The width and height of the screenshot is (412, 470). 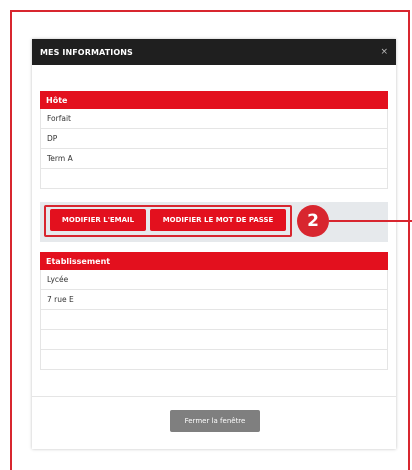 I want to click on modal-header: MES INFORMATIONS ×, so click(x=214, y=52).